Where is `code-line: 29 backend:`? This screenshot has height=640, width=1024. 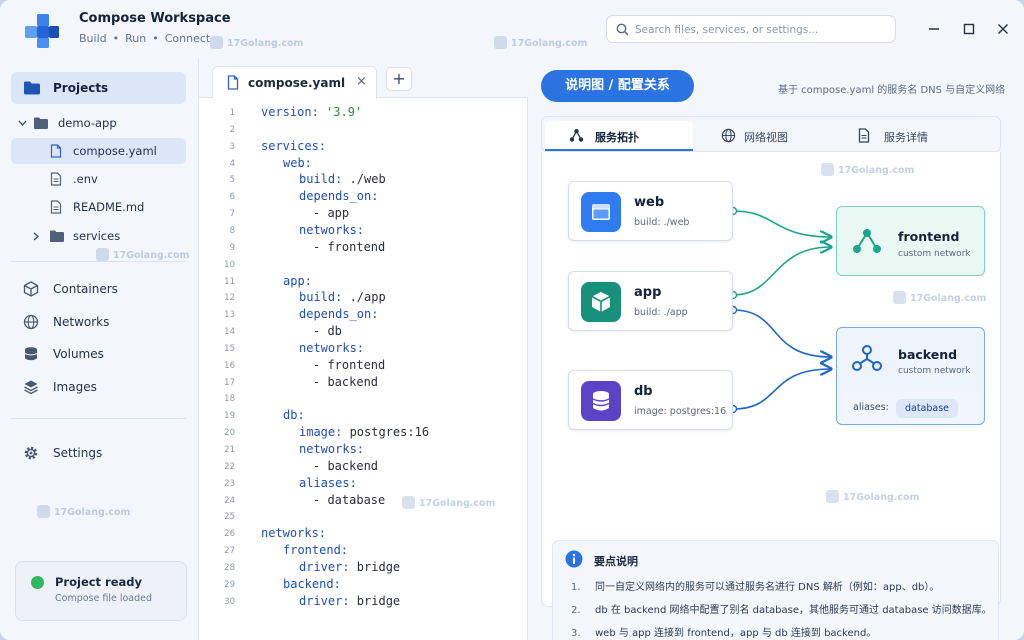
code-line: 29 backend: is located at coordinates (364, 585).